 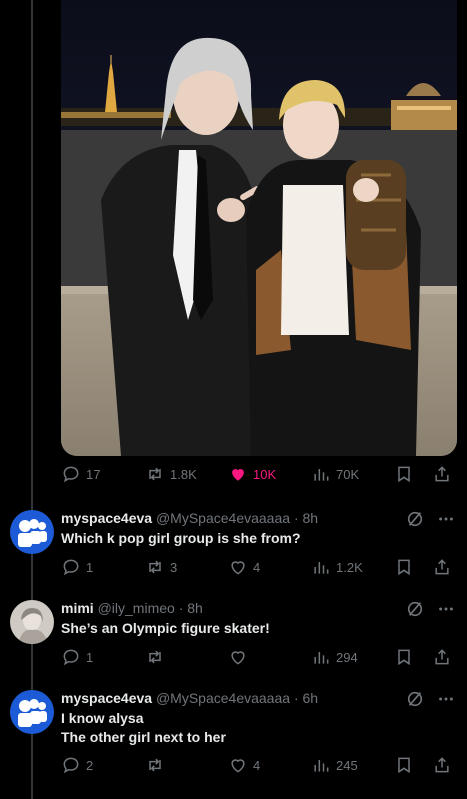 I want to click on like-button, so click(x=240, y=657).